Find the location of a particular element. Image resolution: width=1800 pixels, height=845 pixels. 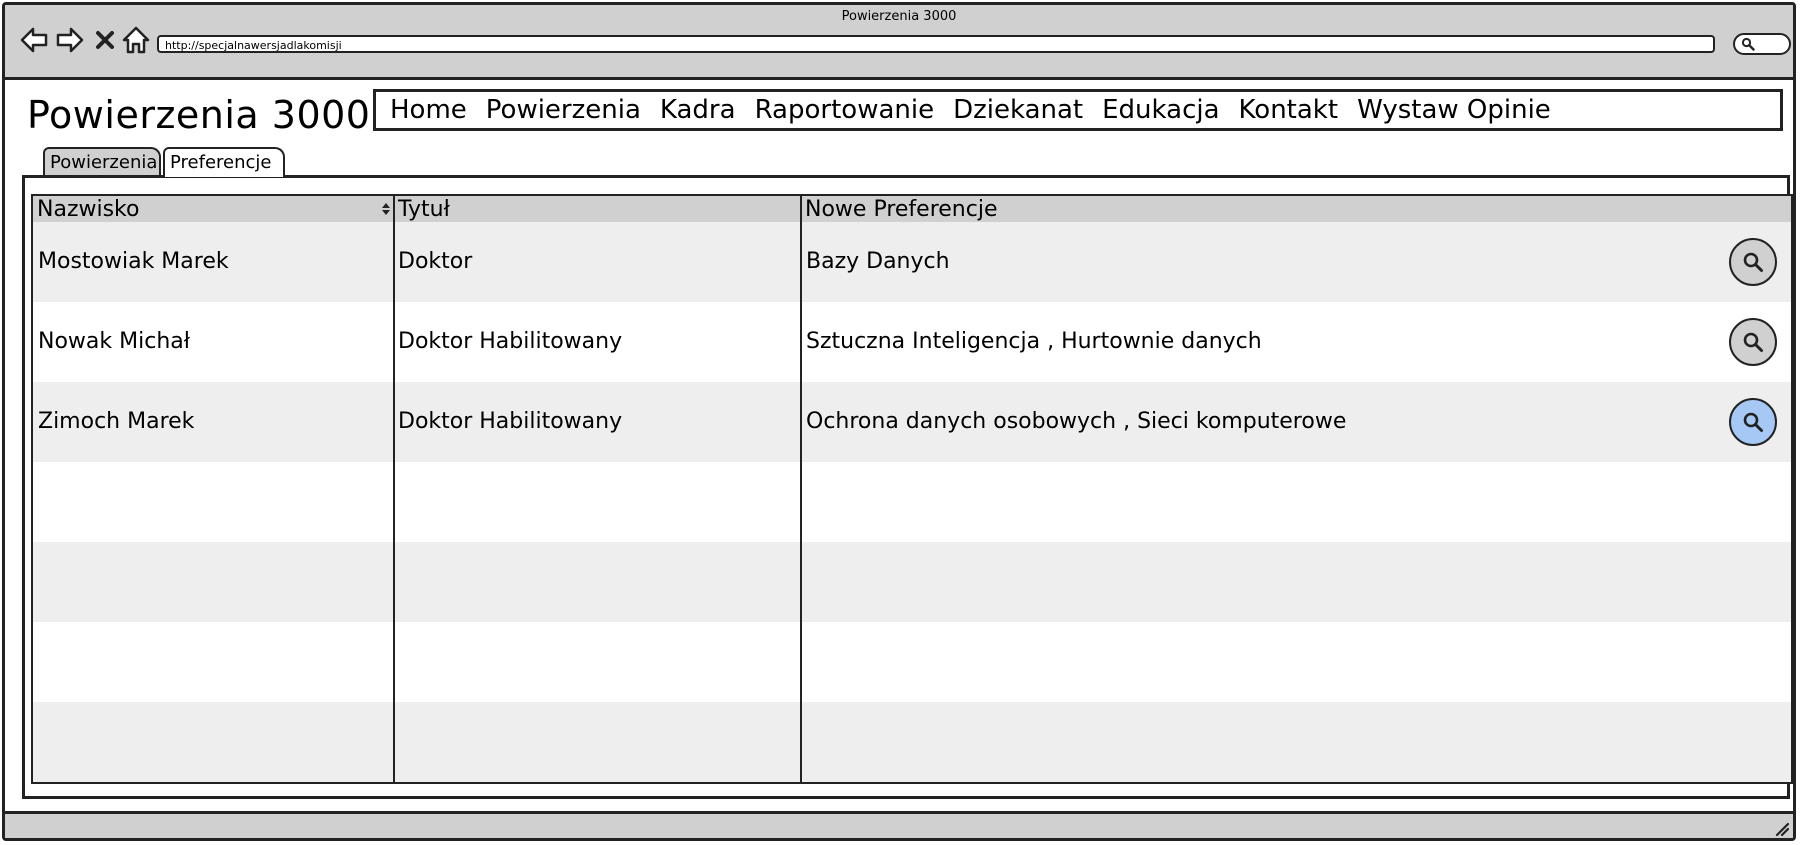

cell-title: Doktor is located at coordinates (435, 261).